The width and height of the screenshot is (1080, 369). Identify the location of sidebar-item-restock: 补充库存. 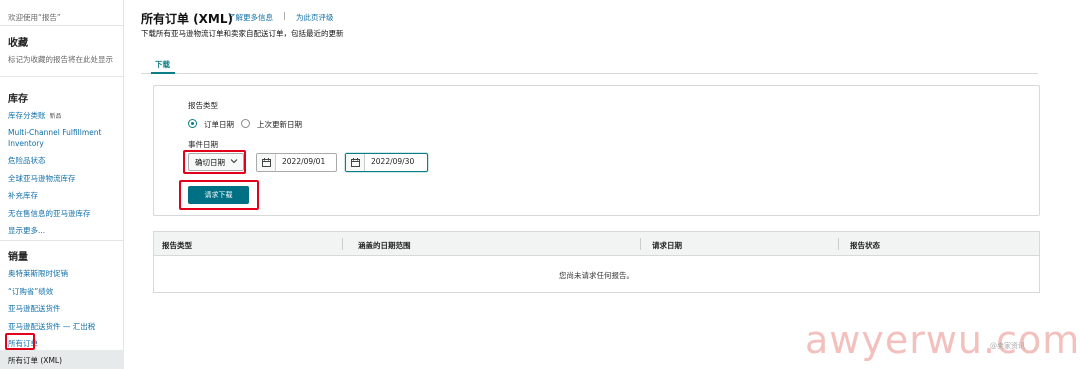
(23, 195).